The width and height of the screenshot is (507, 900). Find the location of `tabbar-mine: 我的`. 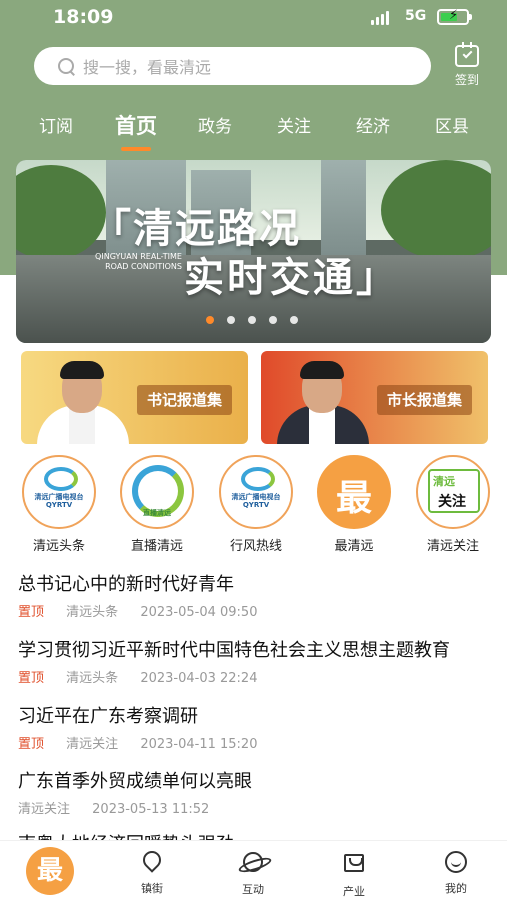

tabbar-mine: 我的 is located at coordinates (456, 872).